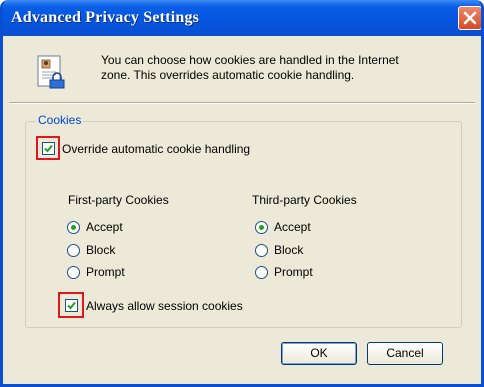 This screenshot has height=387, width=484. I want to click on third-party-accept-radio, so click(261, 227).